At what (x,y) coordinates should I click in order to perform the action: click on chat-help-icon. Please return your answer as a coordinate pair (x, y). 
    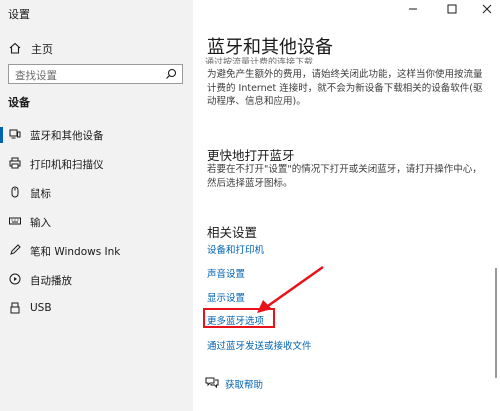
    Looking at the image, I should click on (212, 383).